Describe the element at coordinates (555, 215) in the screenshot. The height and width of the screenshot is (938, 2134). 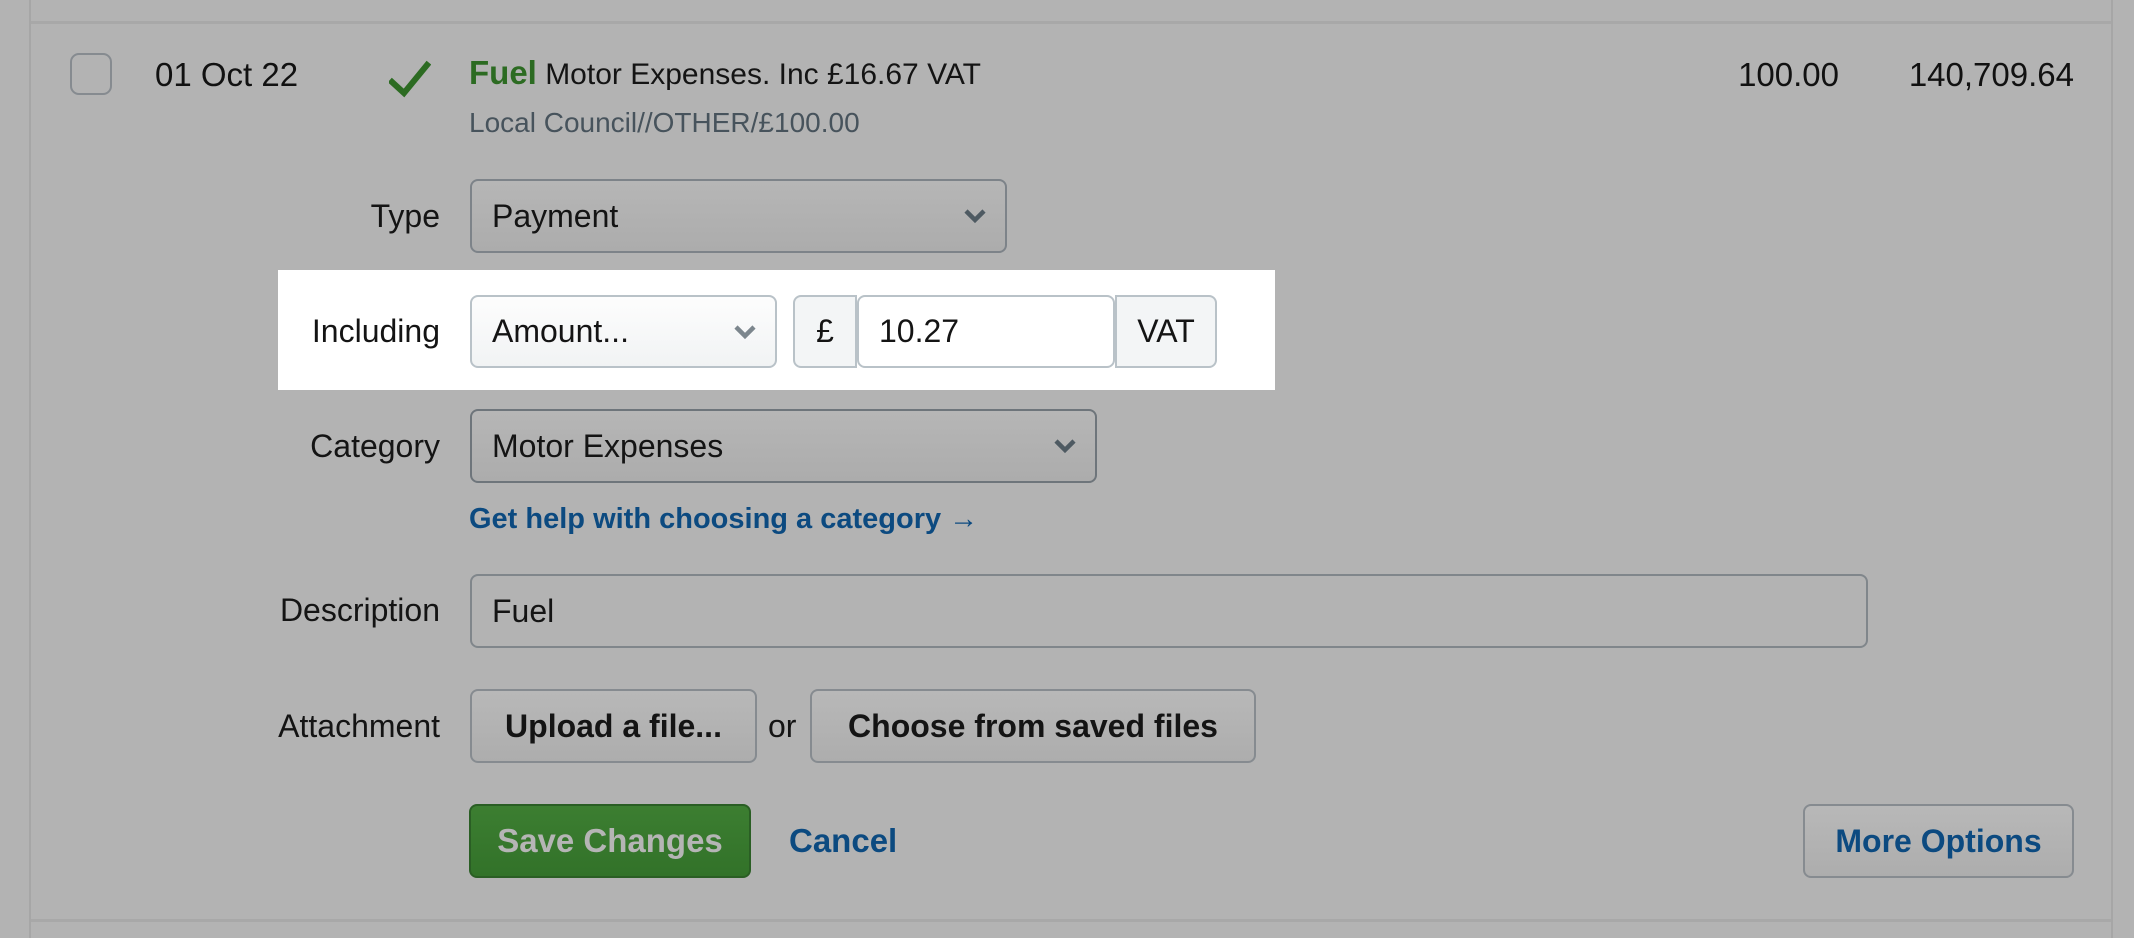
I see `type-select-value: Payment` at that location.